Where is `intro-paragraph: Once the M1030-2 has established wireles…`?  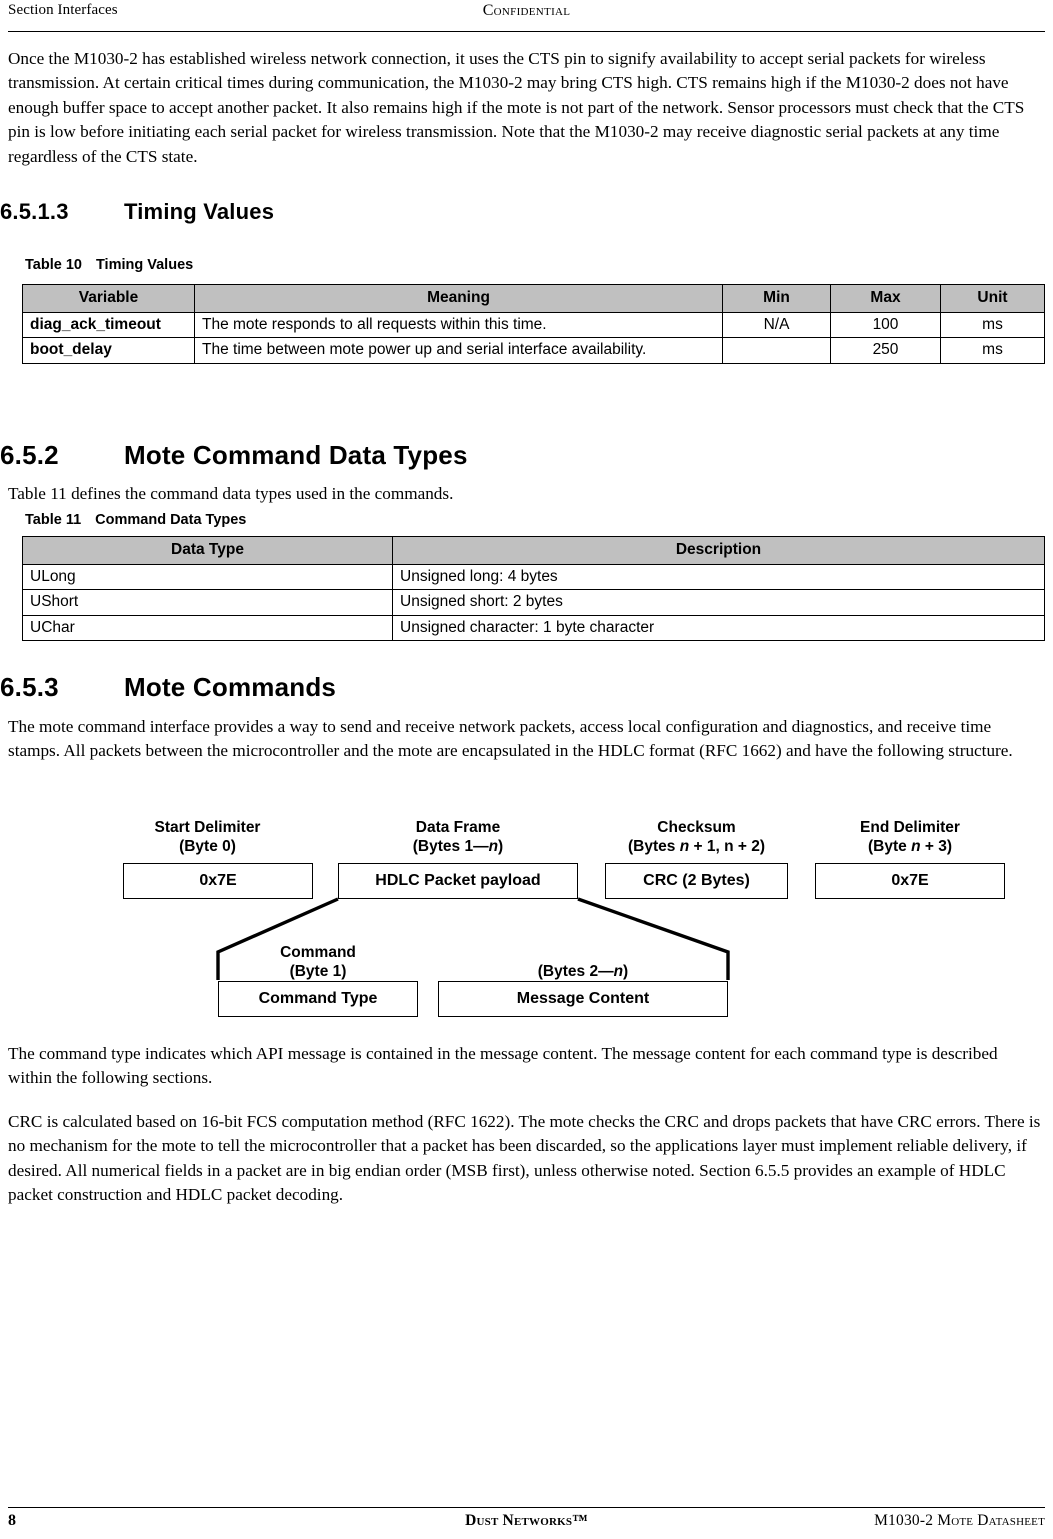
intro-paragraph: Once the M1030-2 has established wireles… is located at coordinates (516, 107).